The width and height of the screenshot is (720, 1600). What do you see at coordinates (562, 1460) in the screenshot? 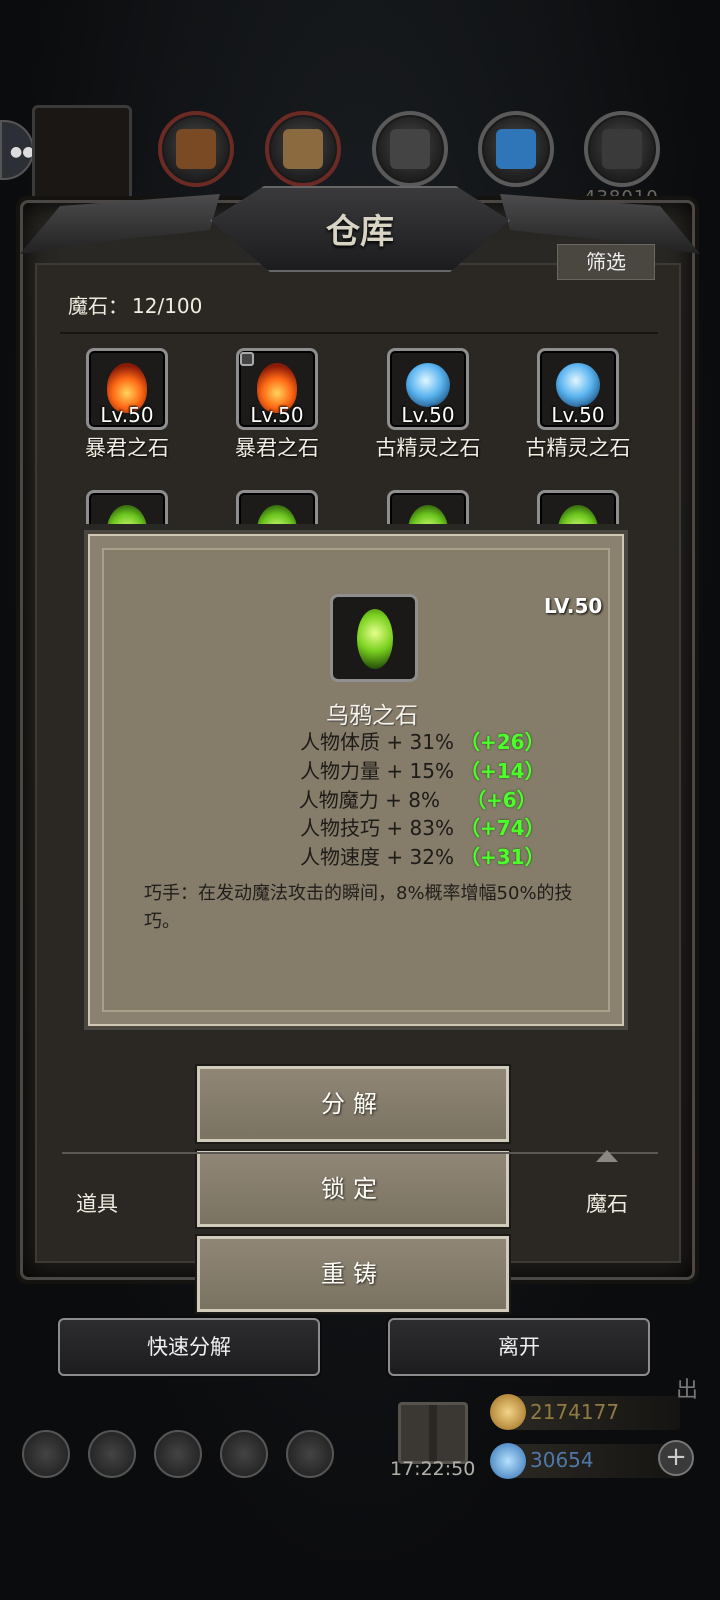
I see `gem-value: 30654` at bounding box center [562, 1460].